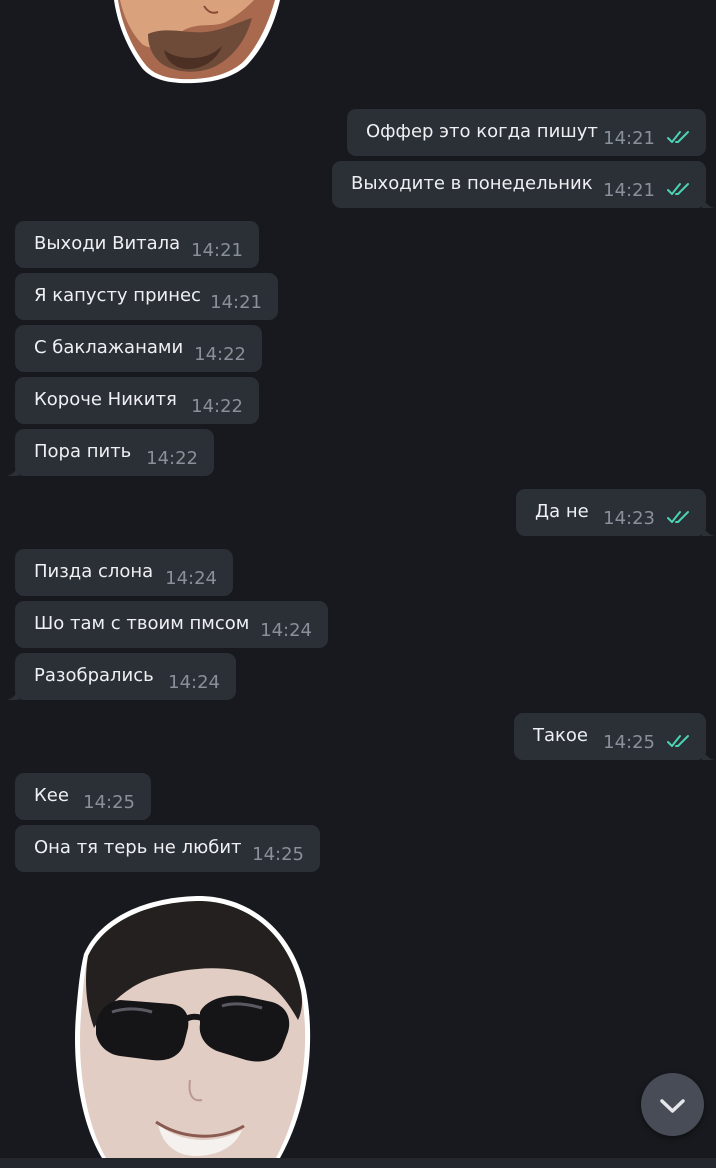 Image resolution: width=716 pixels, height=1168 pixels. I want to click on message-incoming: Шо там с твоим пмсом 14:24, so click(171, 624).